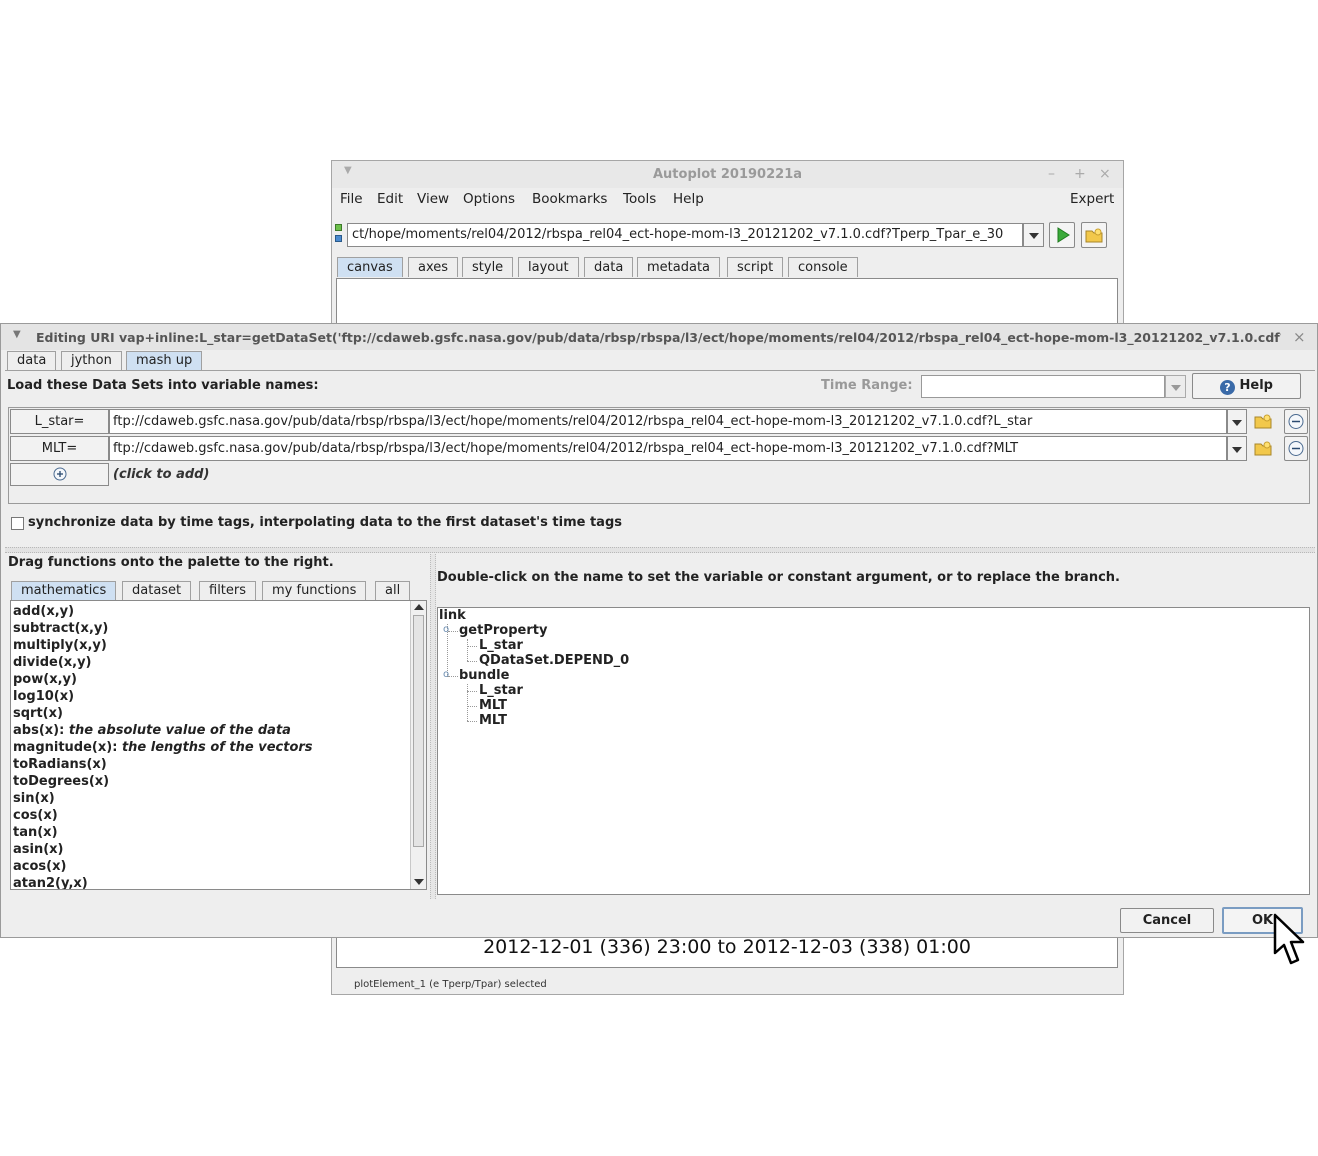  What do you see at coordinates (1043, 386) in the screenshot?
I see `time-range-input` at bounding box center [1043, 386].